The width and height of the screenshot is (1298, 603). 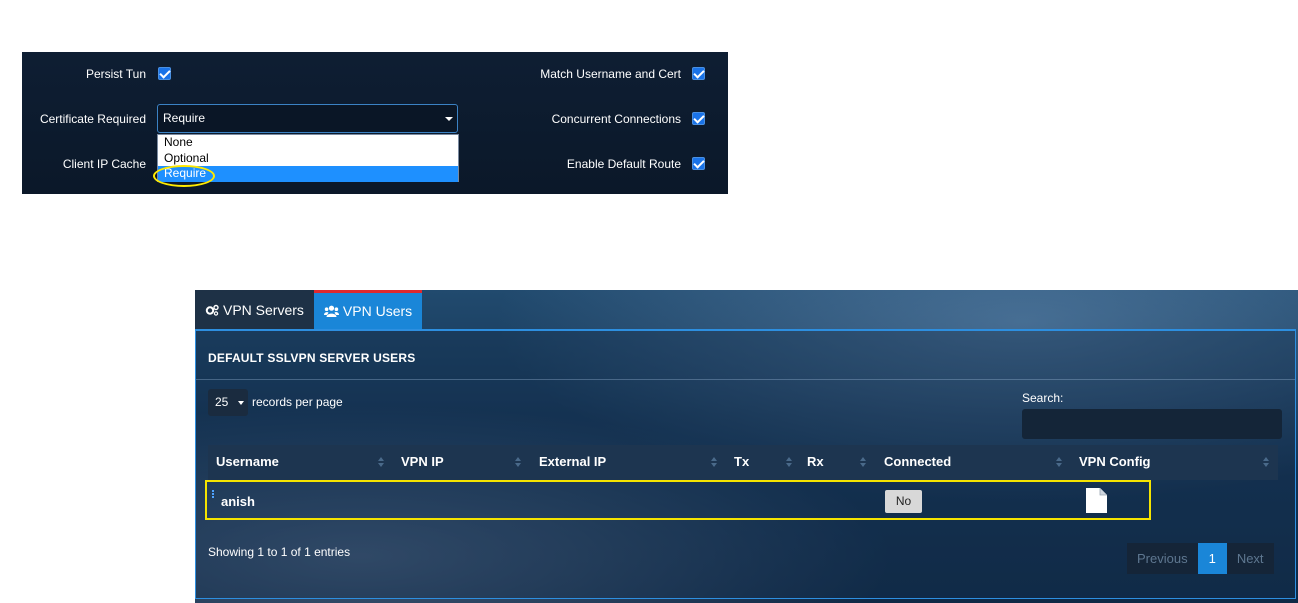 What do you see at coordinates (308, 159) in the screenshot?
I see `option-optional: Optional` at bounding box center [308, 159].